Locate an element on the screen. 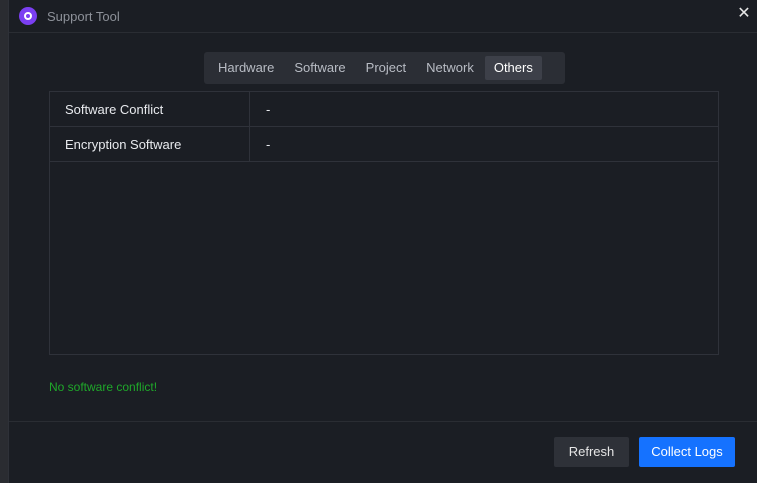 The height and width of the screenshot is (483, 757). table-row: Software Conflict - is located at coordinates (384, 109).